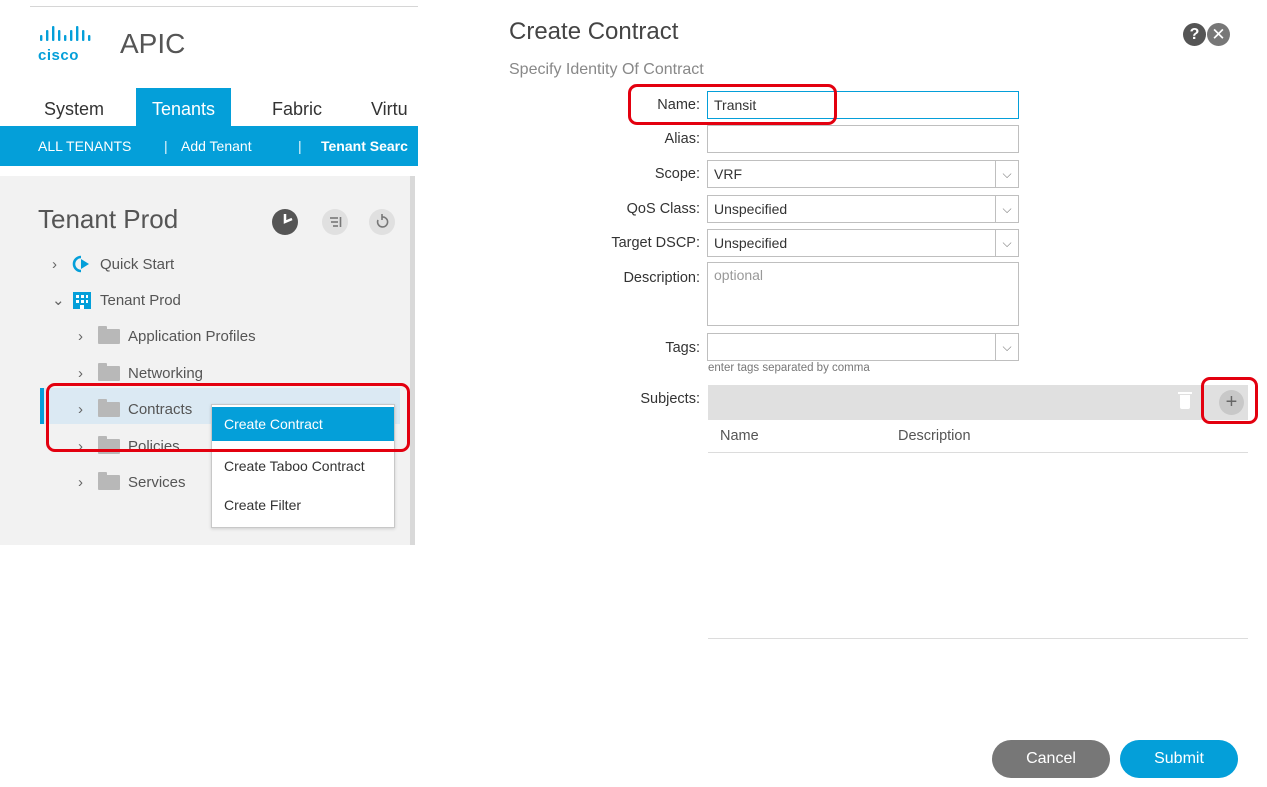 The image size is (1267, 787). I want to click on tenant-subnav: ALL TENANTS | Add Tenant | Tenant Searc, so click(209, 146).